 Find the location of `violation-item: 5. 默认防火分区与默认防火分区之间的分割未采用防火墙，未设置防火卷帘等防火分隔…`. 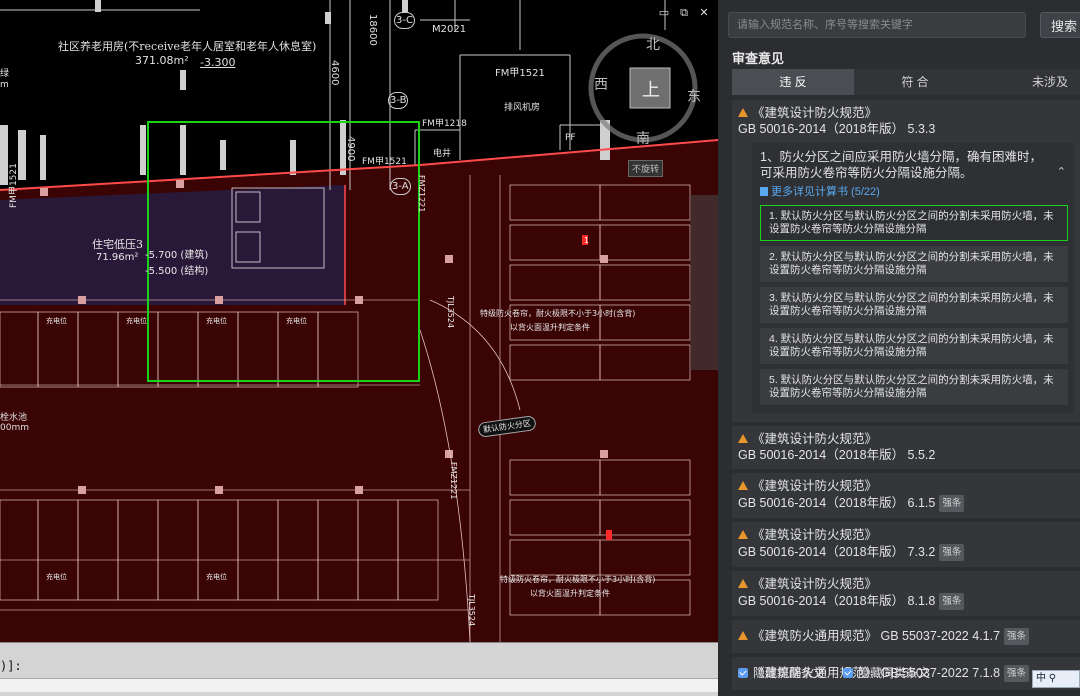

violation-item: 5. 默认防火分区与默认防火分区之间的分割未采用防火墙，未设置防火卷帘等防火分隔… is located at coordinates (914, 387).